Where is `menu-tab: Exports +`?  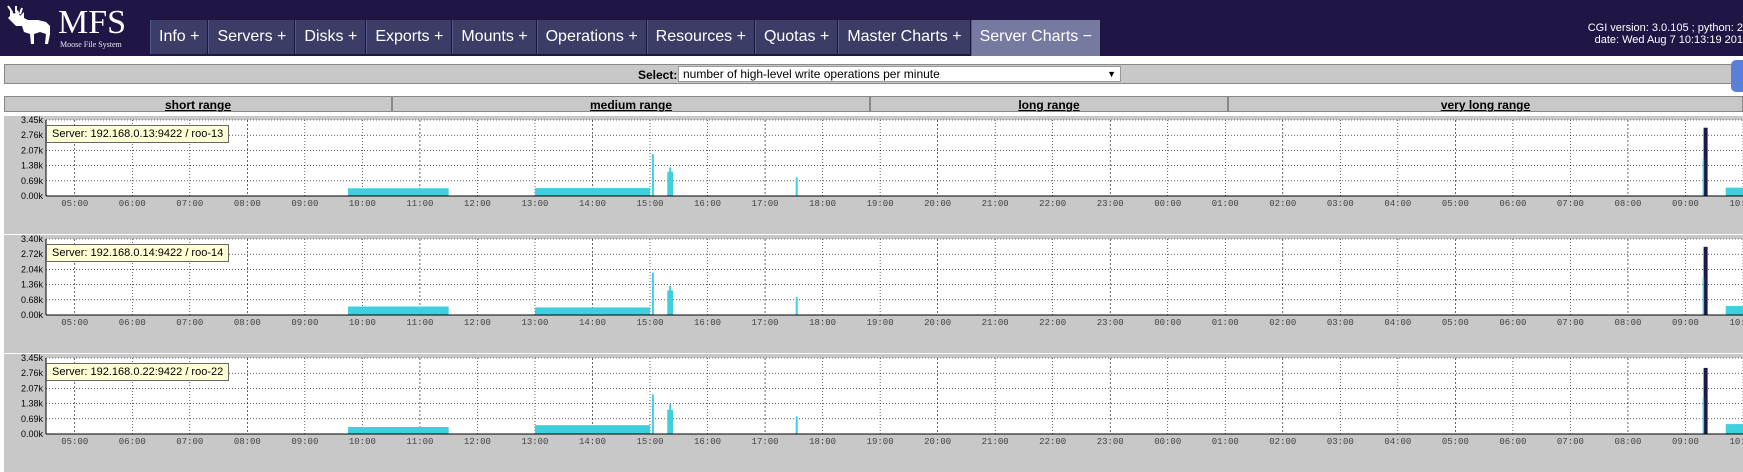
menu-tab: Exports + is located at coordinates (409, 37).